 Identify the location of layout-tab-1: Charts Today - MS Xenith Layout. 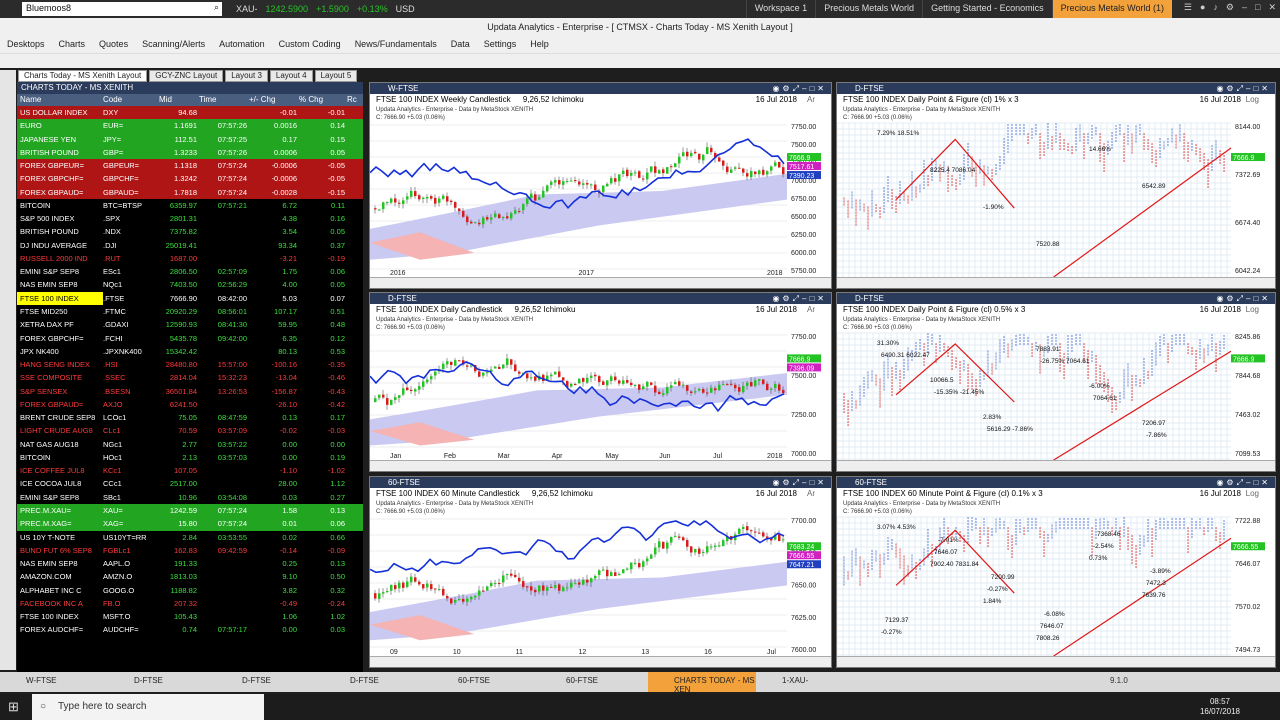
(83, 76).